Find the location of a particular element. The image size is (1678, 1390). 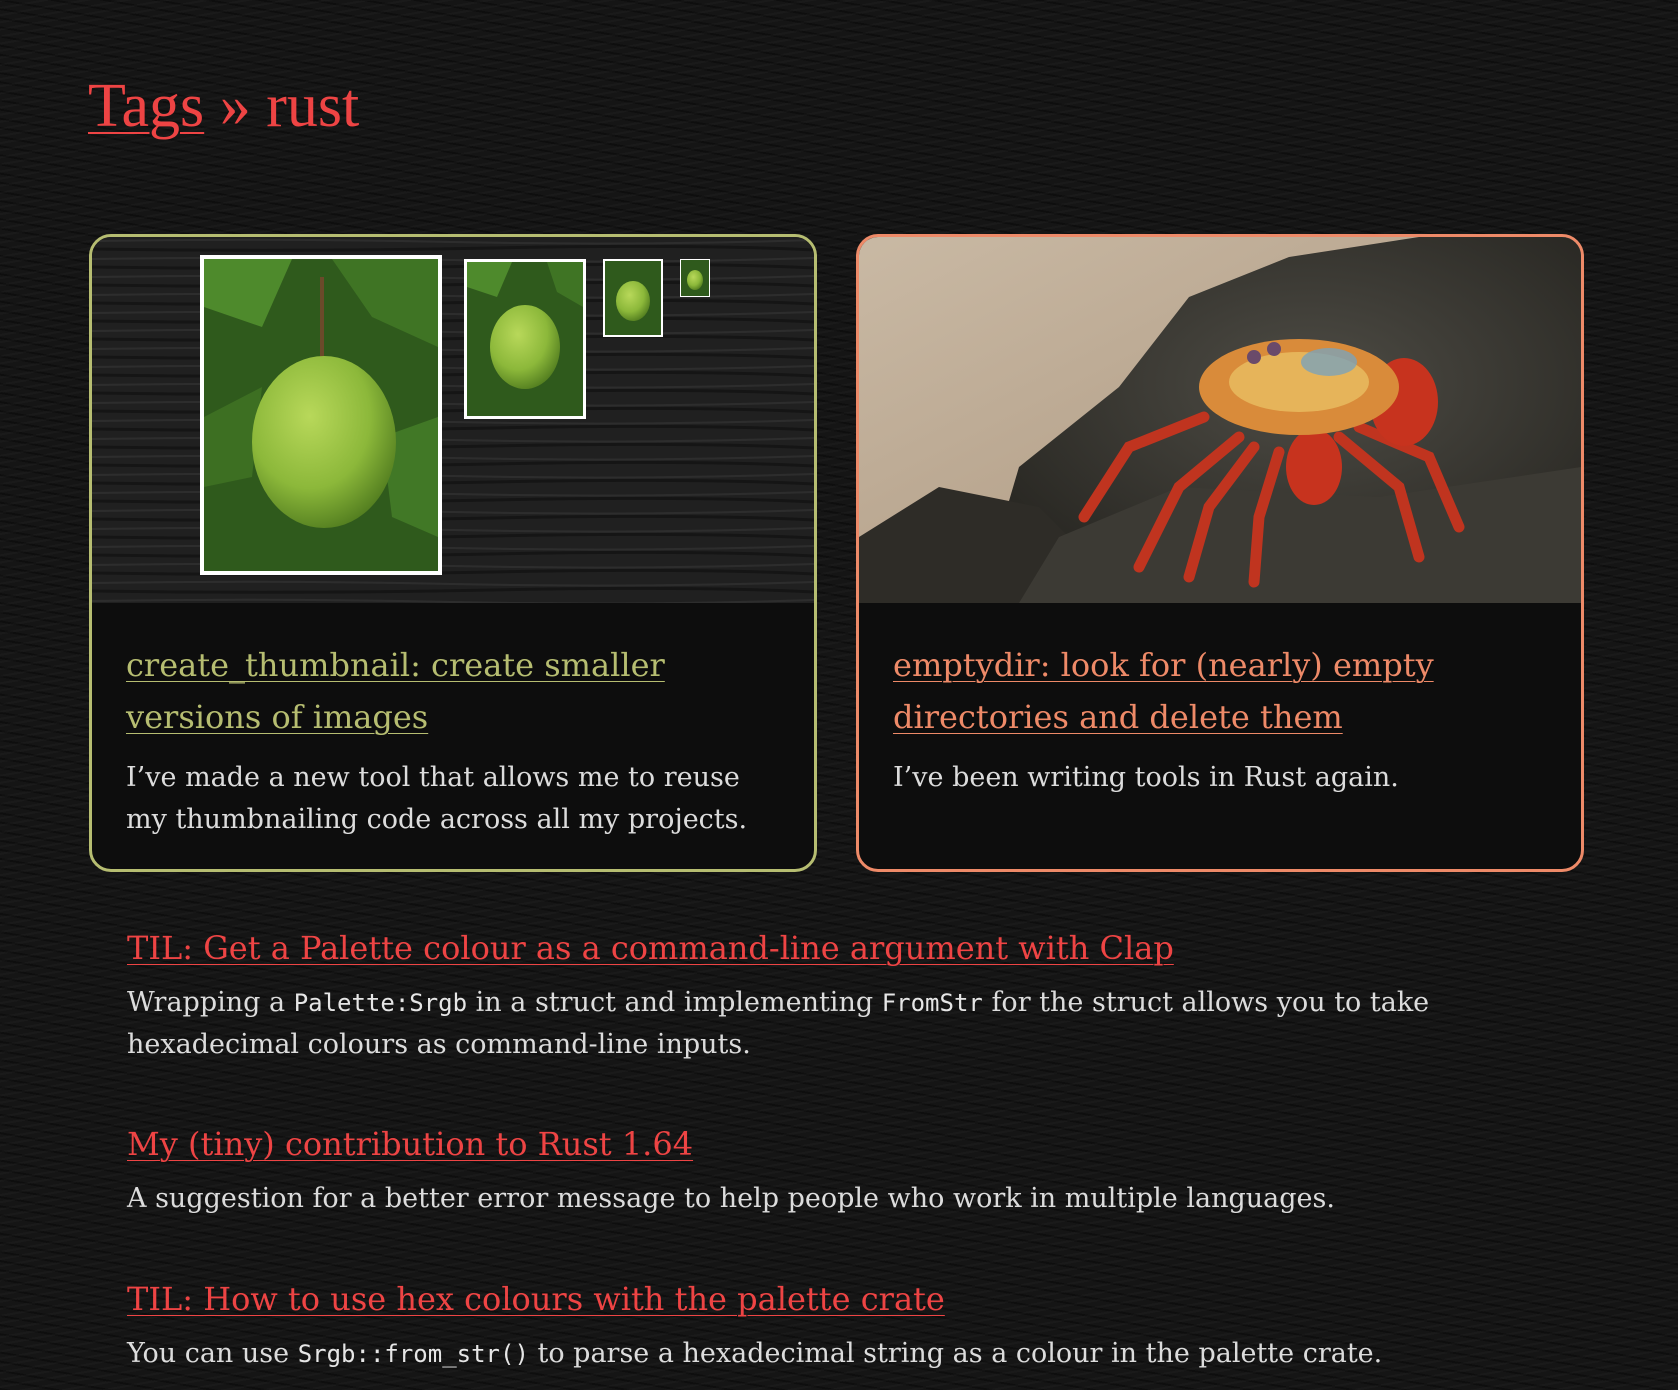

card-description: I’ve been writing tools in Rust again. is located at coordinates (1146, 777).